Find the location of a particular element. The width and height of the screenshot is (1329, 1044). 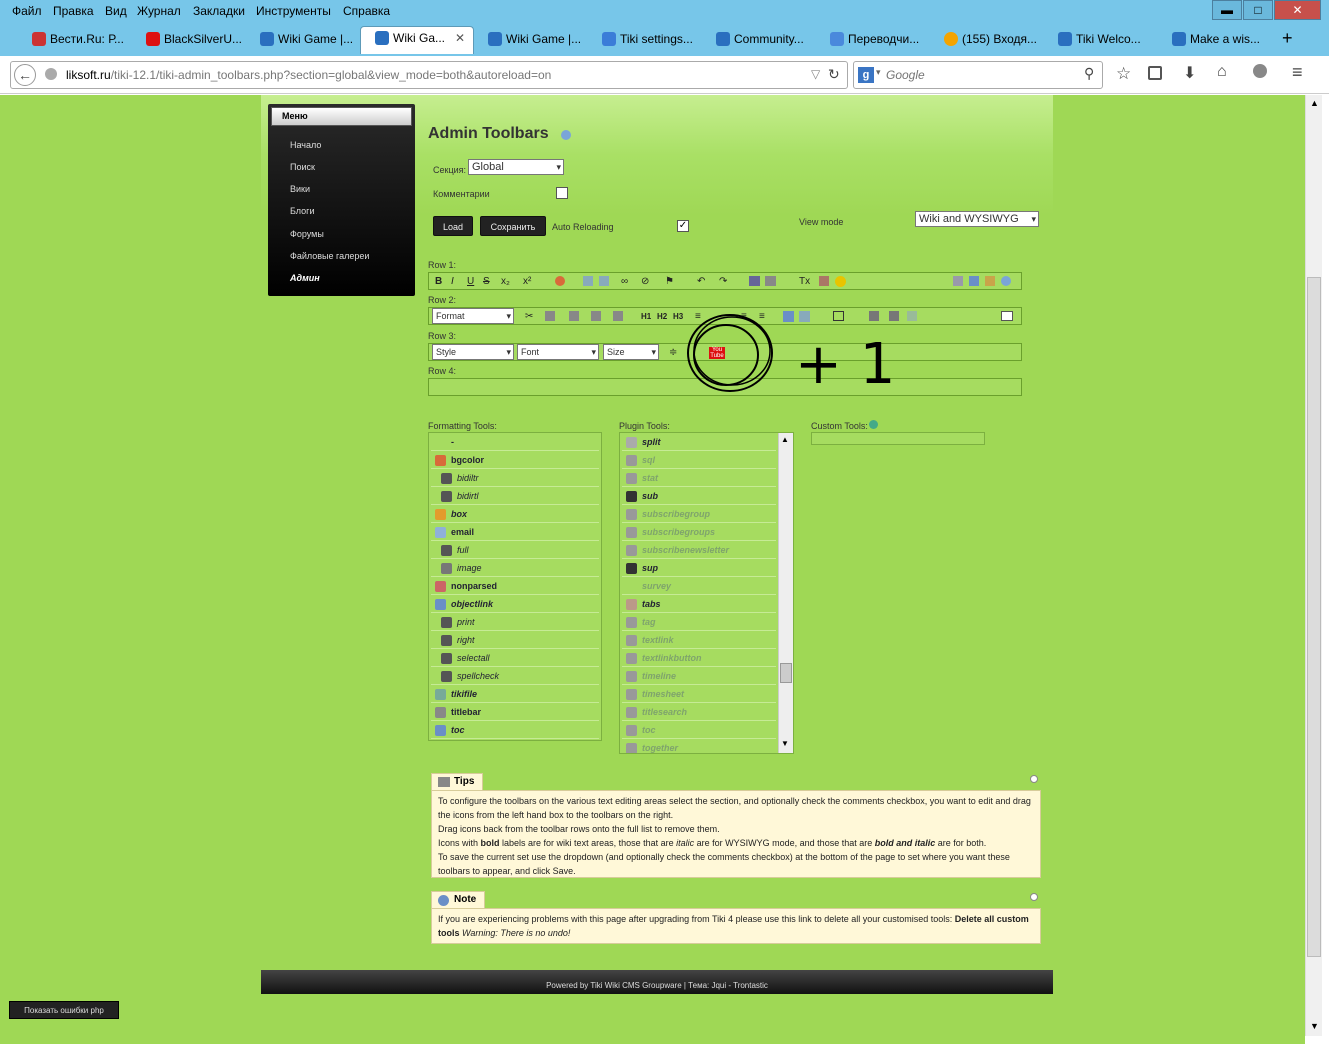

menu-item-search: Поиск is located at coordinates (302, 167).